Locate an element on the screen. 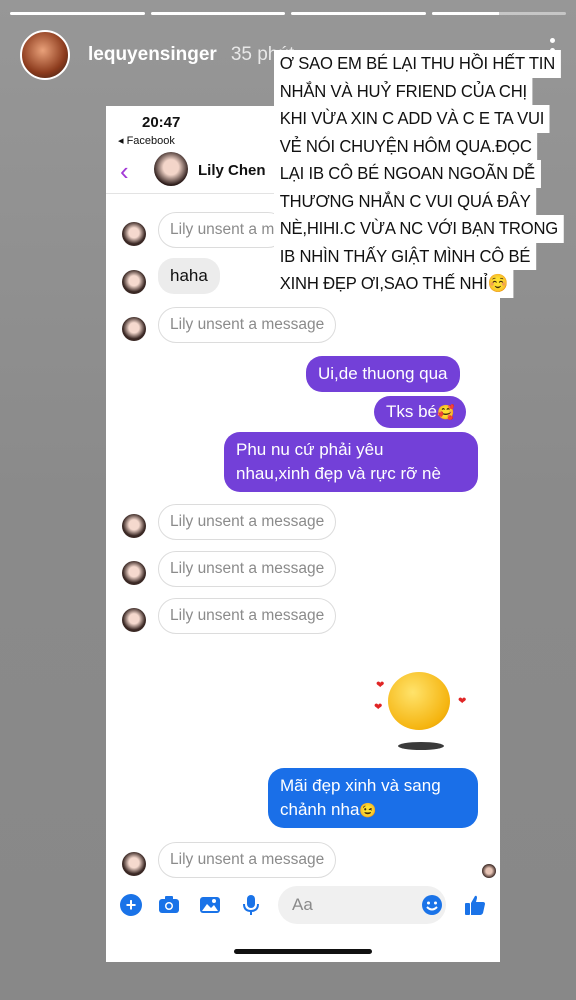 The width and height of the screenshot is (576, 1000). message-text: Tks bé is located at coordinates (412, 411).